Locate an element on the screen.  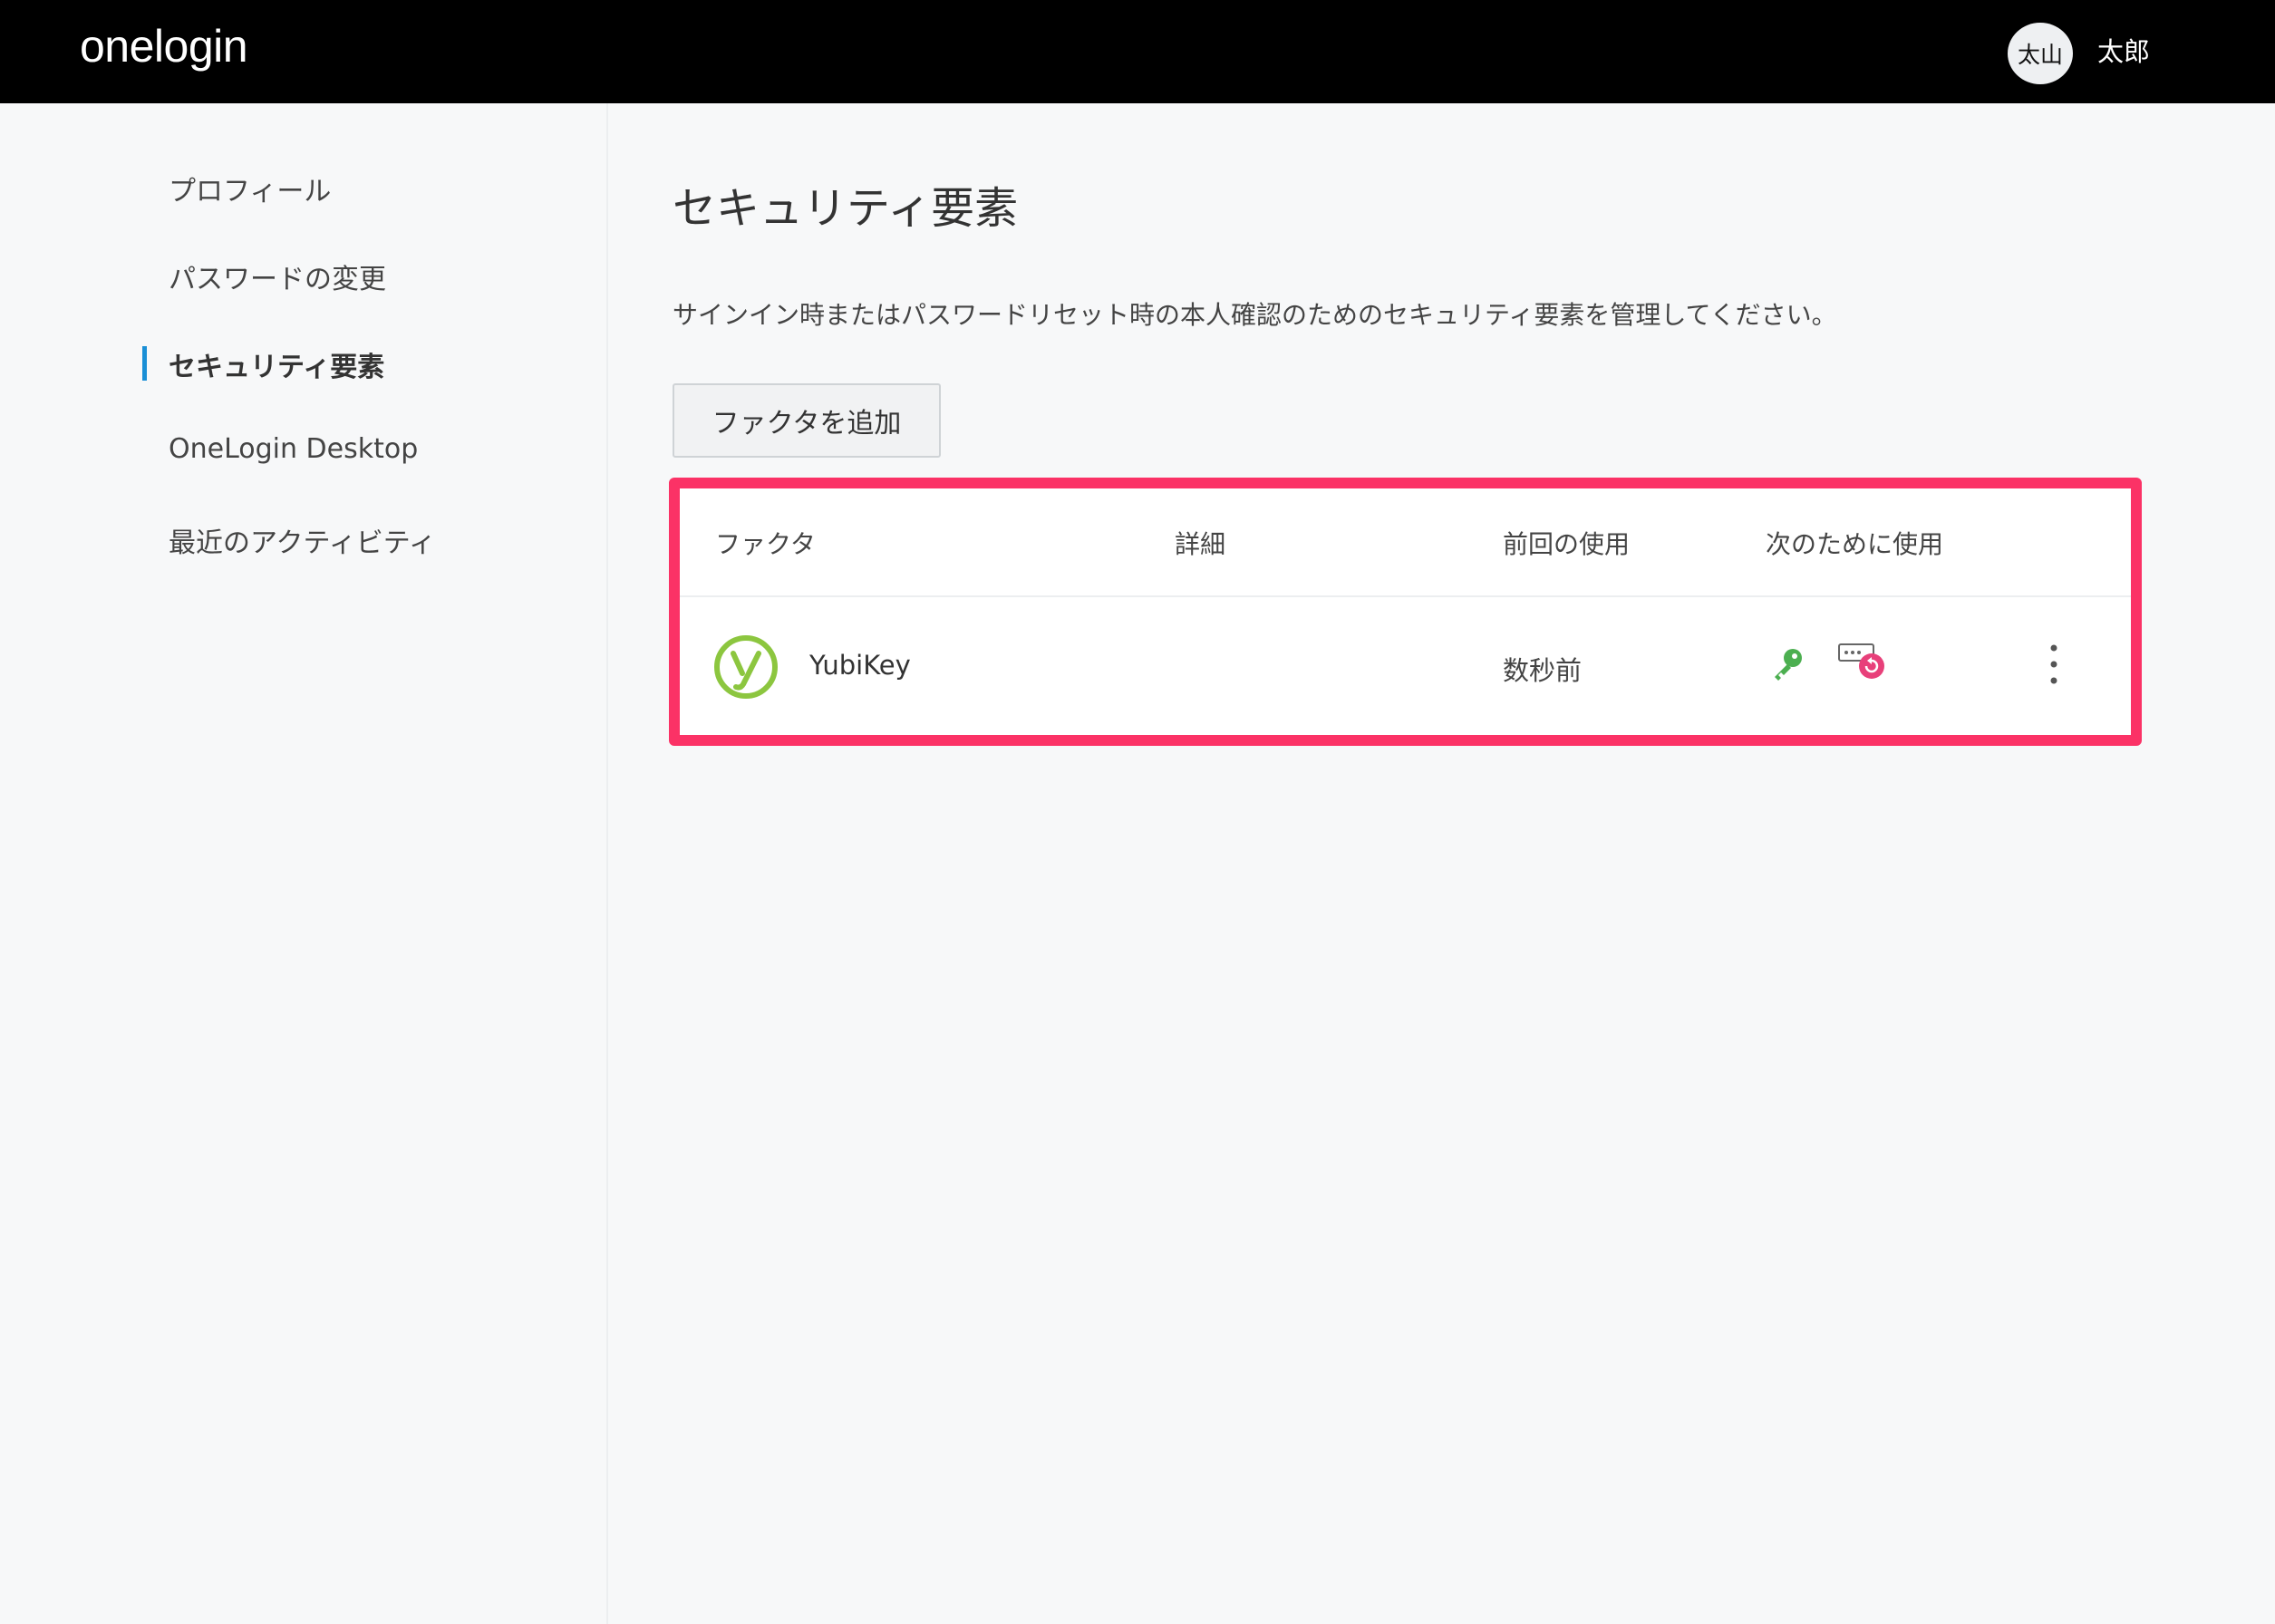
factors-table: ファクタ 詳細 前回の使用 次のために使用 YubiKey 数秒前 is located at coordinates (1405, 611).